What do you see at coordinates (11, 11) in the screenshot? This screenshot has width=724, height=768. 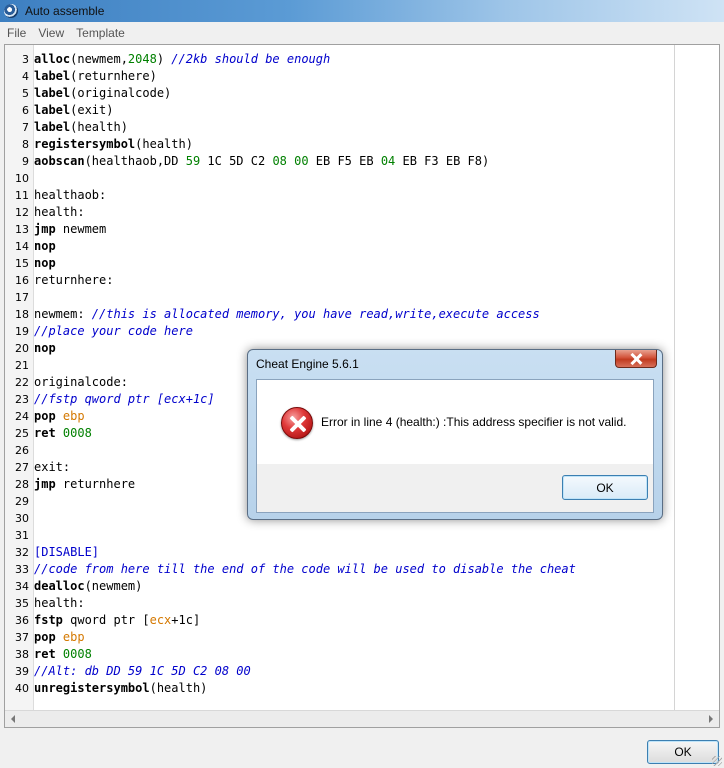 I see `cheat-engine-icon` at bounding box center [11, 11].